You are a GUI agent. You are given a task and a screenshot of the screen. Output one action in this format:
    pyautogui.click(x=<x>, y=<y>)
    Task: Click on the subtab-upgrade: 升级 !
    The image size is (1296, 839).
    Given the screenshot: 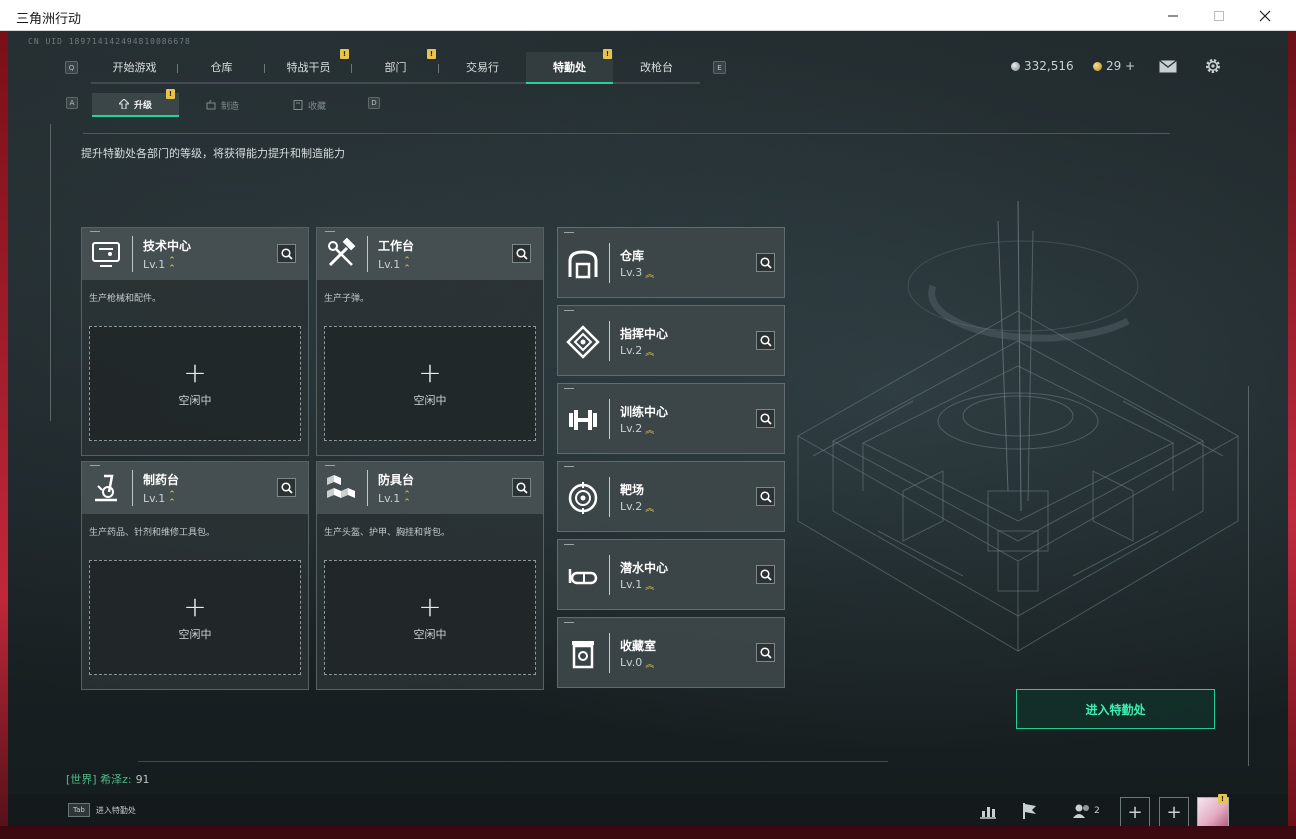 What is the action you would take?
    pyautogui.click(x=135, y=103)
    